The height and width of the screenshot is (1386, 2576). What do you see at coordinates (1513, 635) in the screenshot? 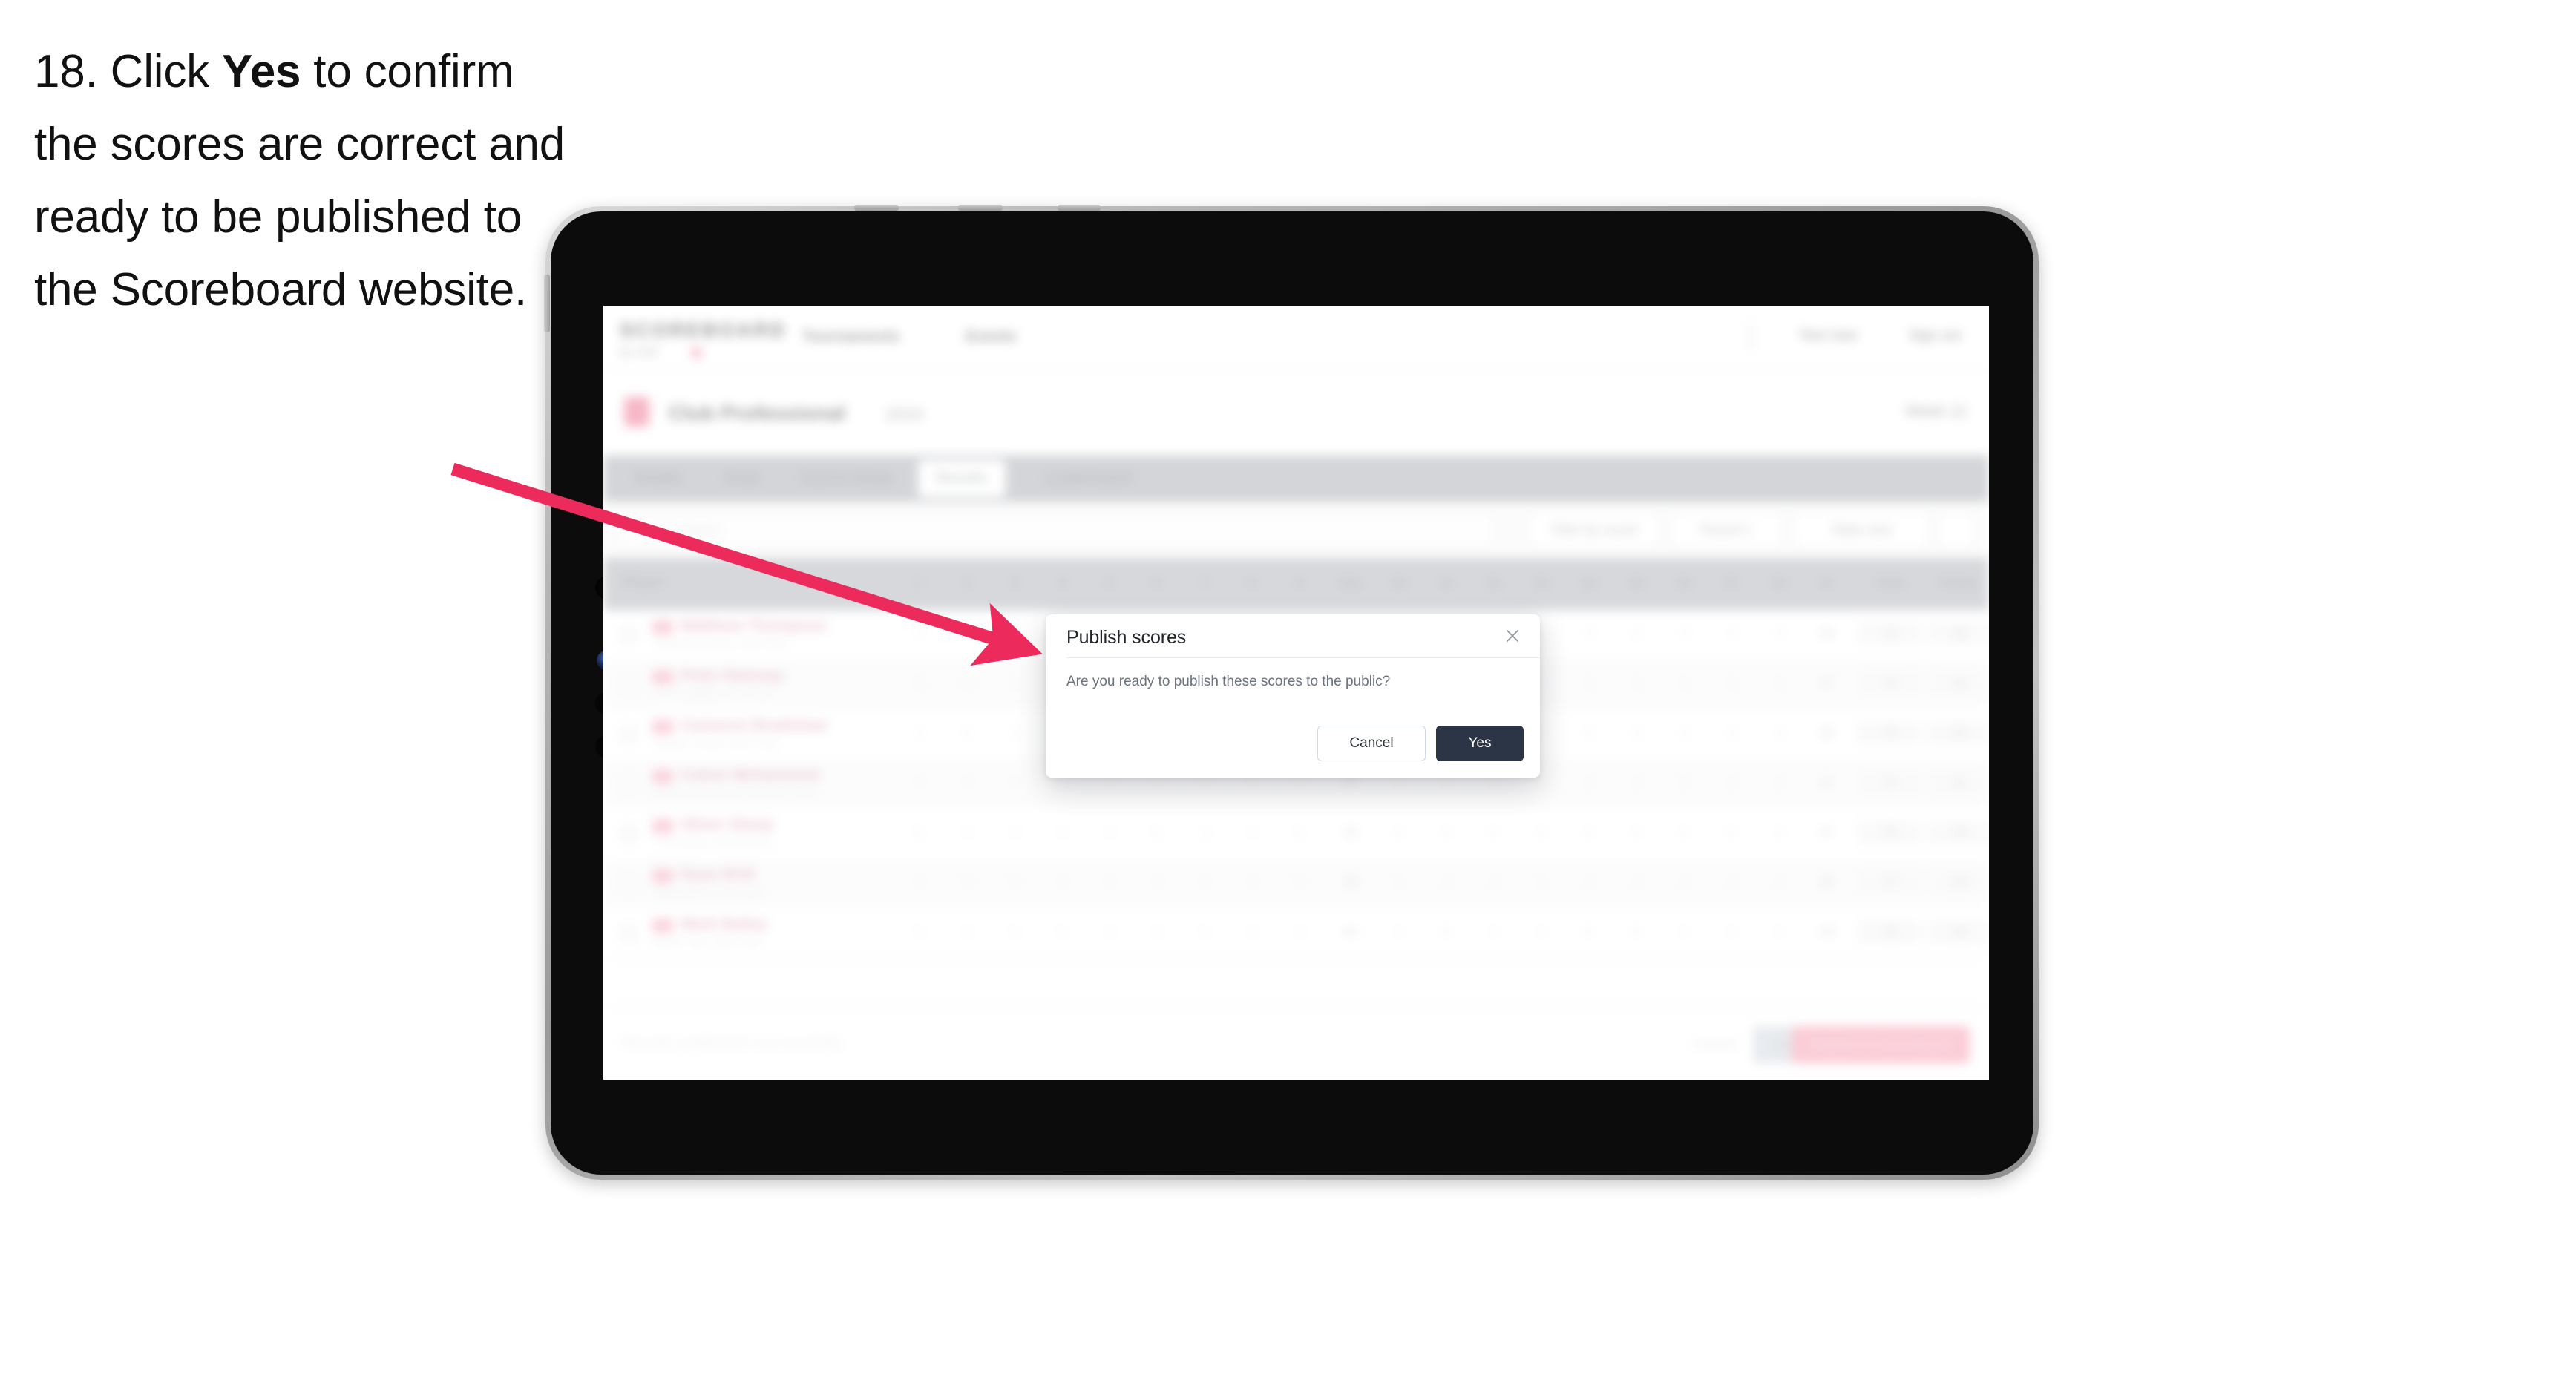
I see `close-icon` at bounding box center [1513, 635].